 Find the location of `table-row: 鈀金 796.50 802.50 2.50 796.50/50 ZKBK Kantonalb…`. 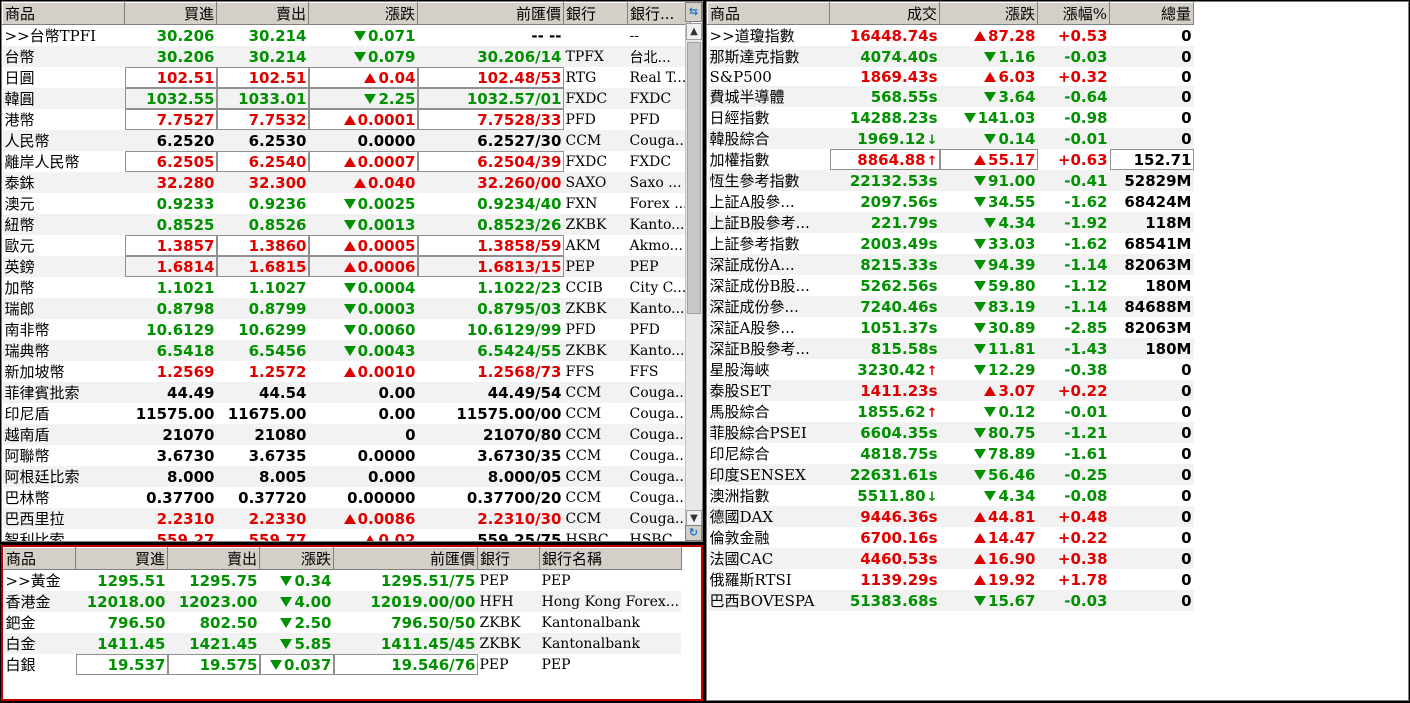

table-row: 鈀金 796.50 802.50 2.50 796.50/50 ZKBK Kantonalb… is located at coordinates (342, 622).